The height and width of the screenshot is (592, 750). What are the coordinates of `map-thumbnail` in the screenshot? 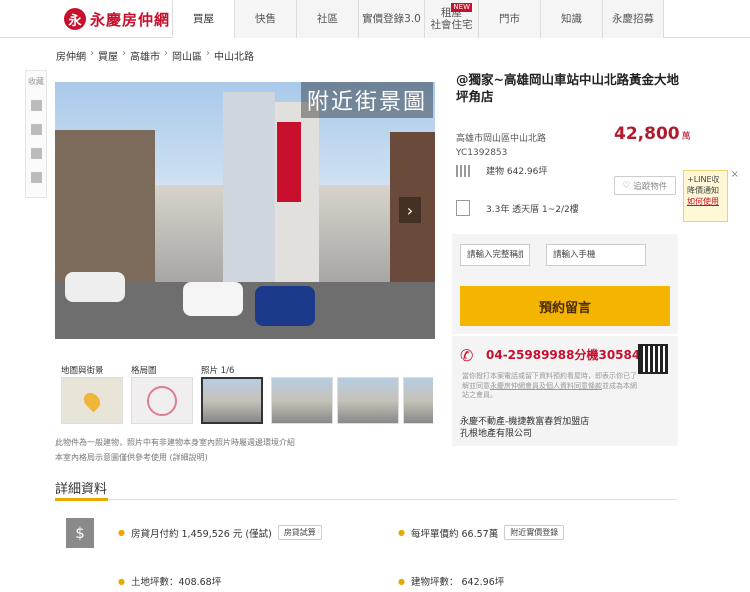 It's located at (92, 400).